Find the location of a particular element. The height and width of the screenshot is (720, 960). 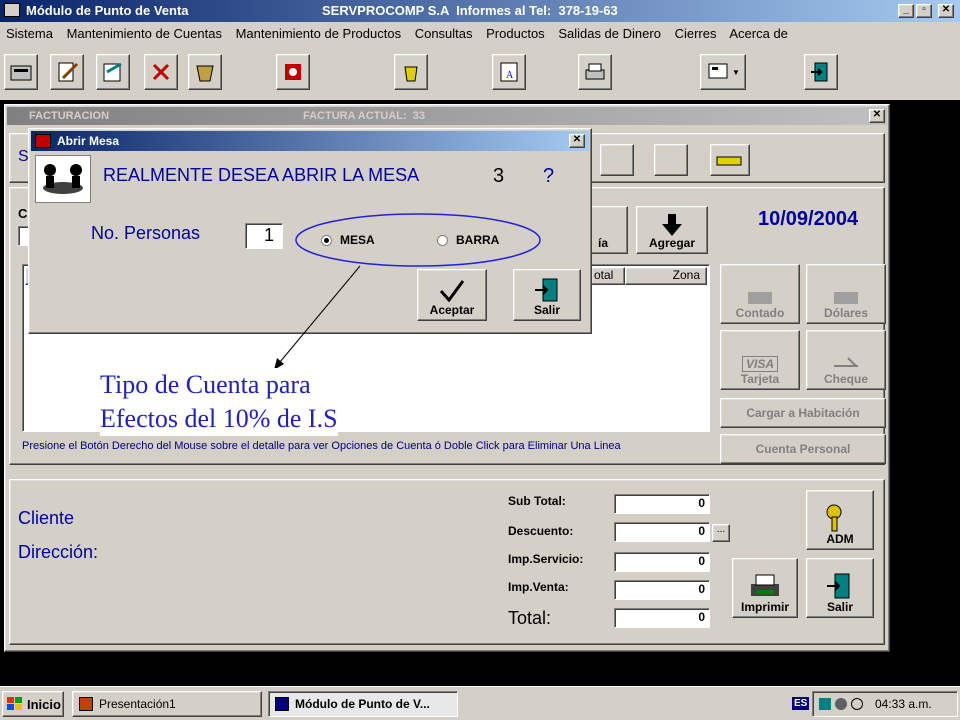

annotation-ellipse is located at coordinates (418, 240).